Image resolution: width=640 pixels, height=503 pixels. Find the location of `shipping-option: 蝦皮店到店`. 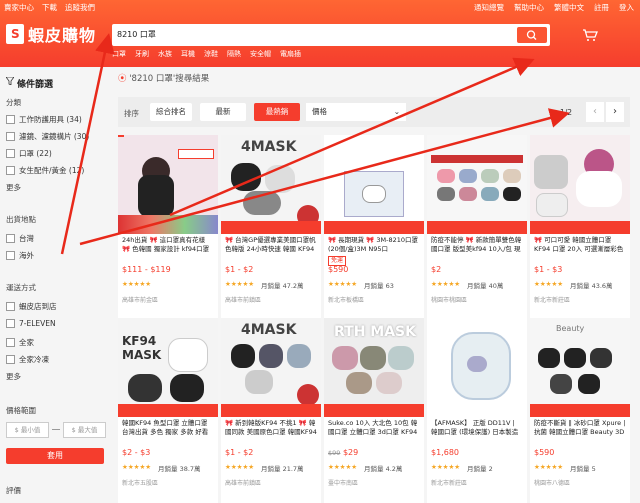

shipping-option: 蝦皮店到店 is located at coordinates (31, 306).